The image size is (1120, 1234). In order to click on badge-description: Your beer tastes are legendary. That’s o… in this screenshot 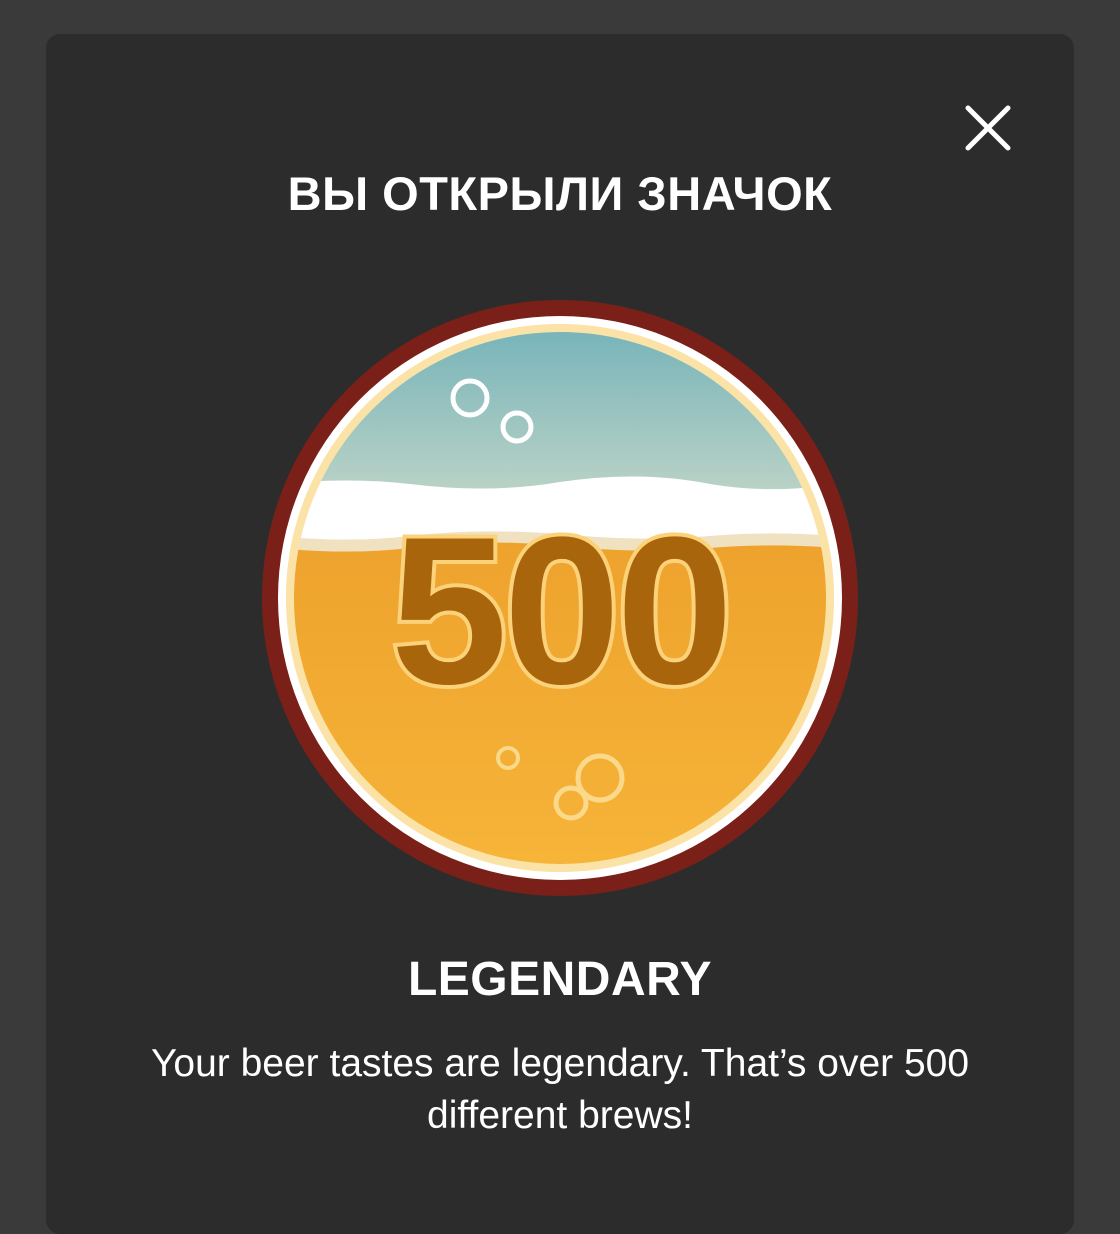, I will do `click(560, 1089)`.